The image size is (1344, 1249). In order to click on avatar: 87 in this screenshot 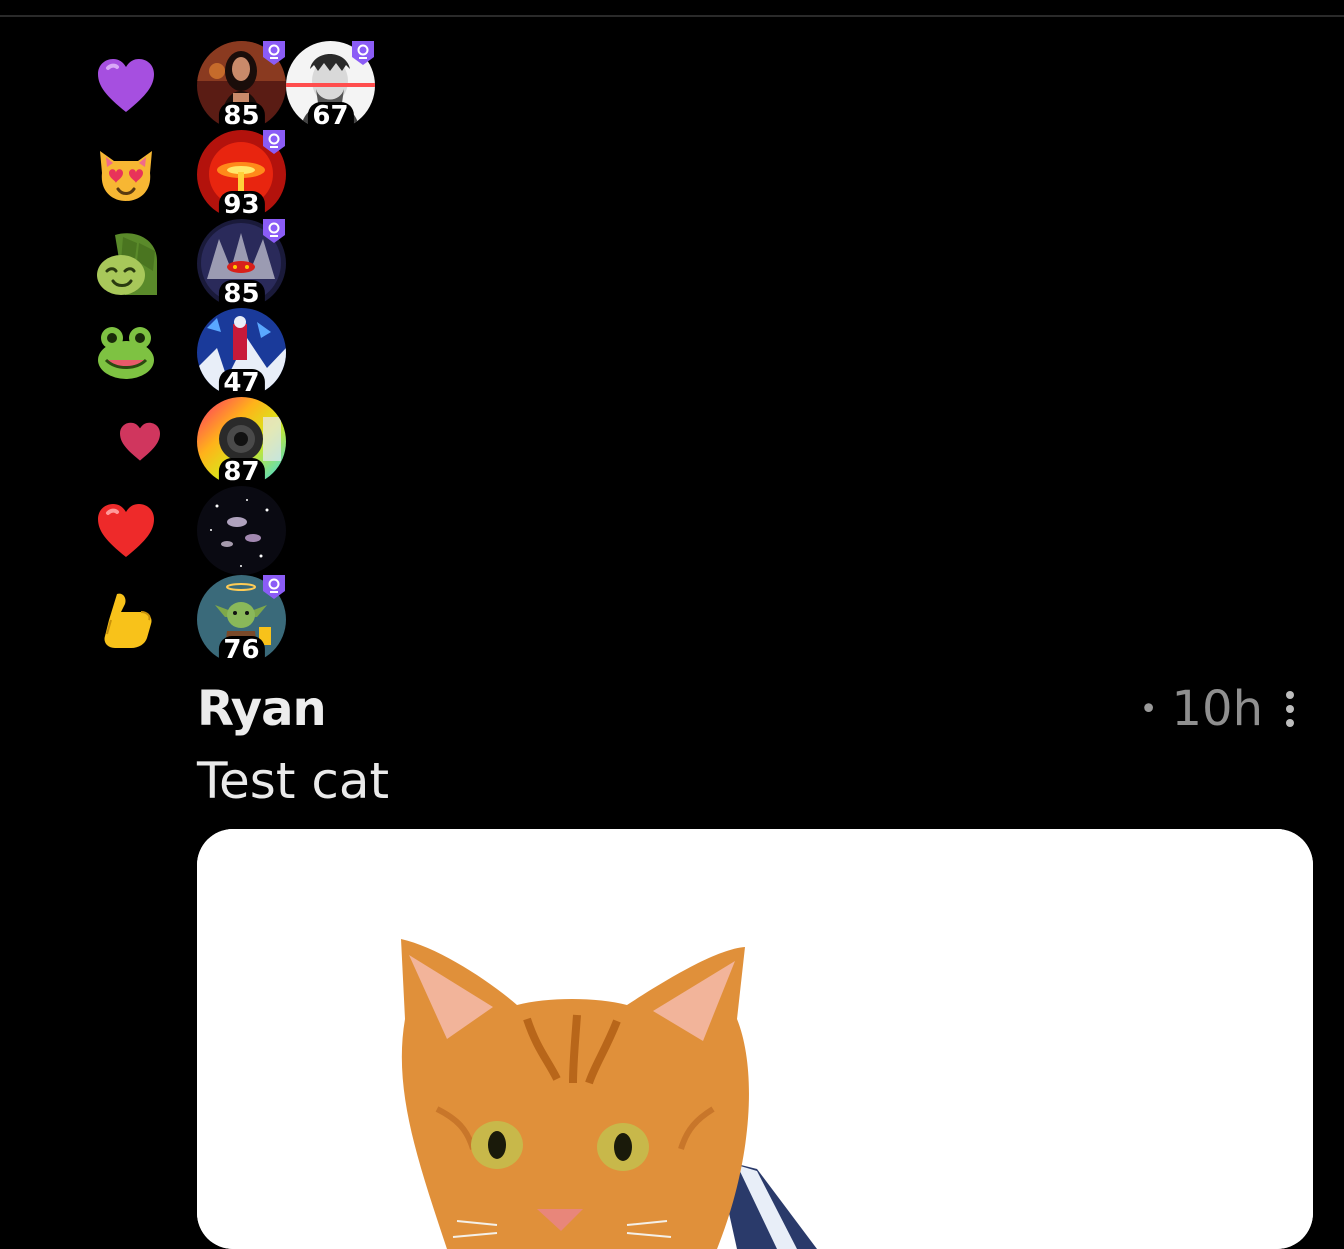, I will do `click(241, 441)`.